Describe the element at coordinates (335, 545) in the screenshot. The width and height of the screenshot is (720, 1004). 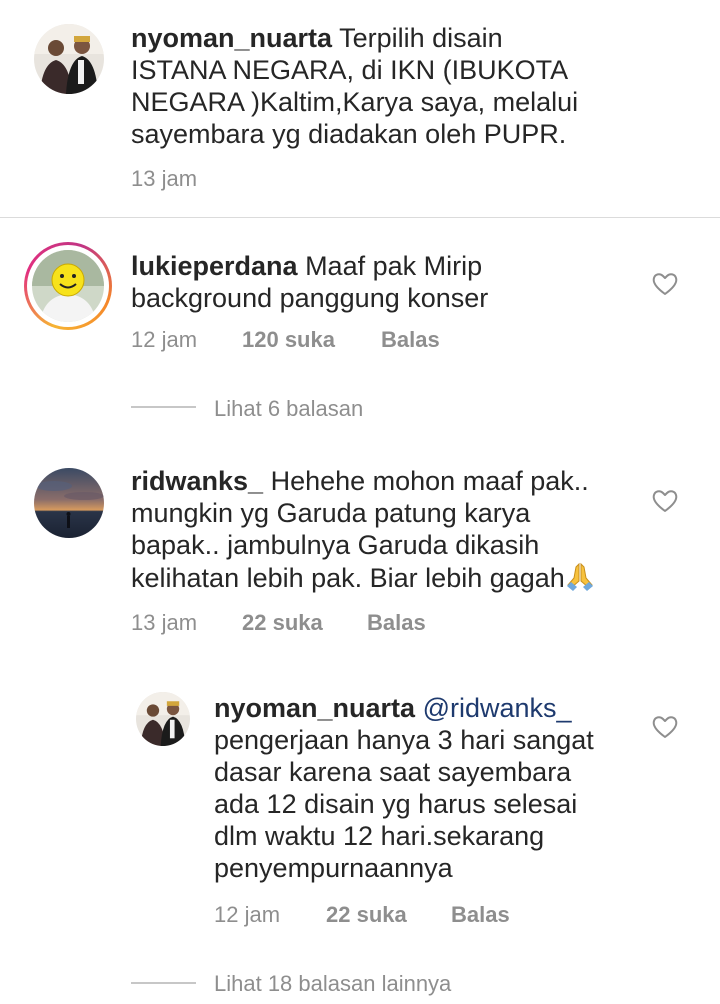
I see `comment-text-line: bapak.. jambulnya Garuda dikasih` at that location.